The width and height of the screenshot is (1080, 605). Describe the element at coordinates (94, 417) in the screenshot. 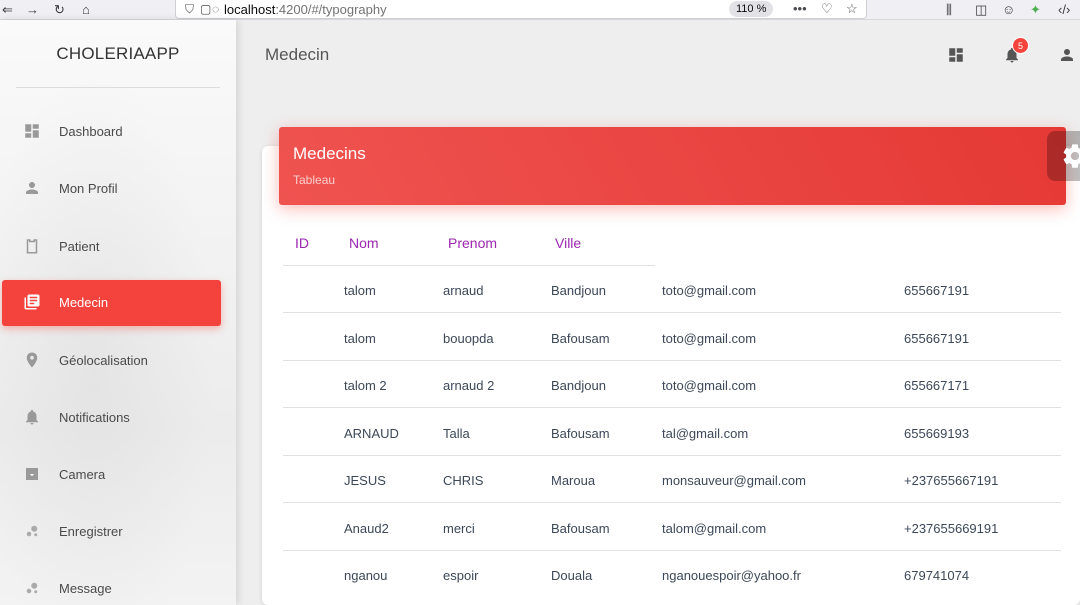

I see `sidebar-item-label: Notifications` at that location.